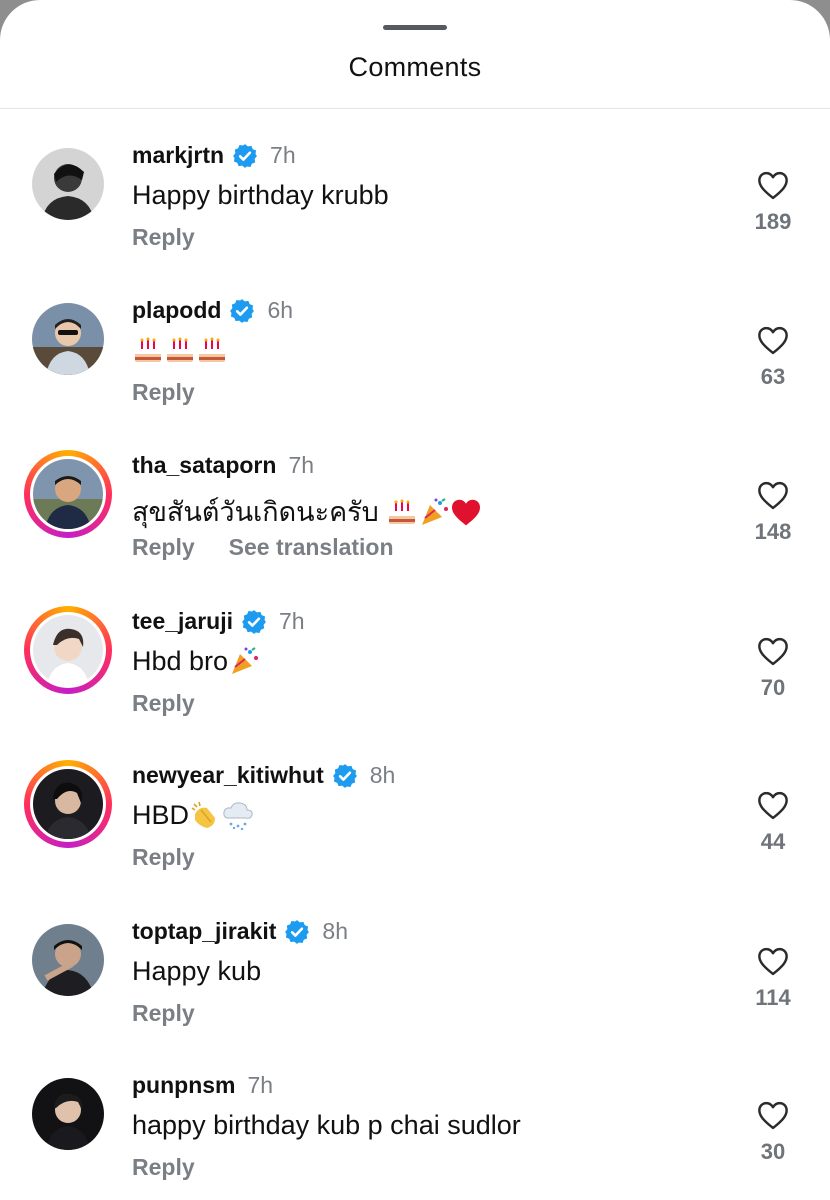 The width and height of the screenshot is (830, 1200). Describe the element at coordinates (773, 1151) in the screenshot. I see `like-count: 30` at that location.